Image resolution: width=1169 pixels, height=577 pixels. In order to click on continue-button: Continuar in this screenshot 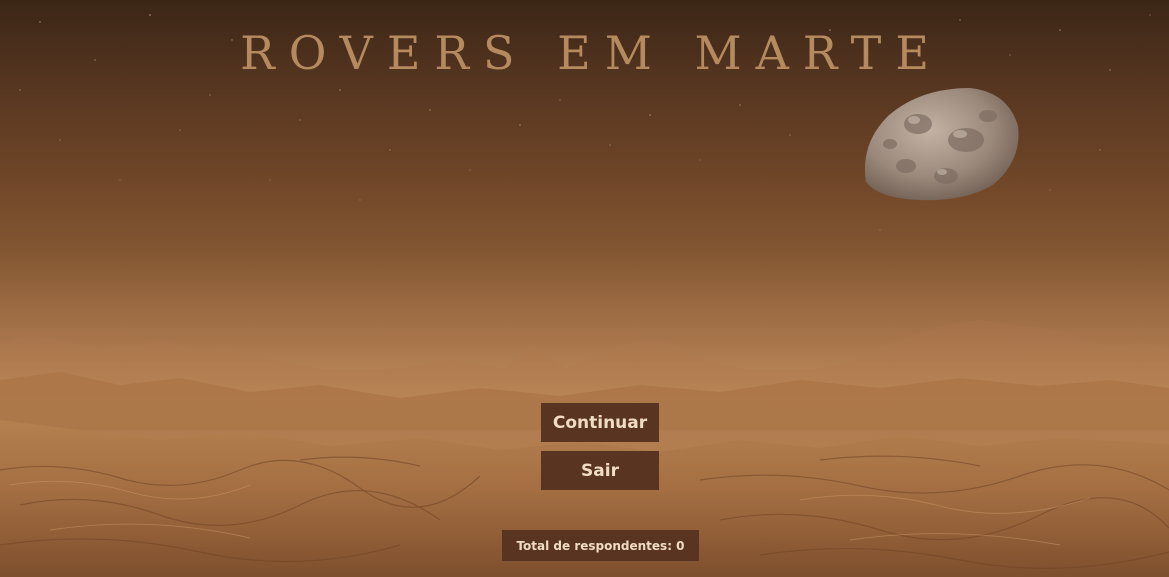, I will do `click(600, 422)`.